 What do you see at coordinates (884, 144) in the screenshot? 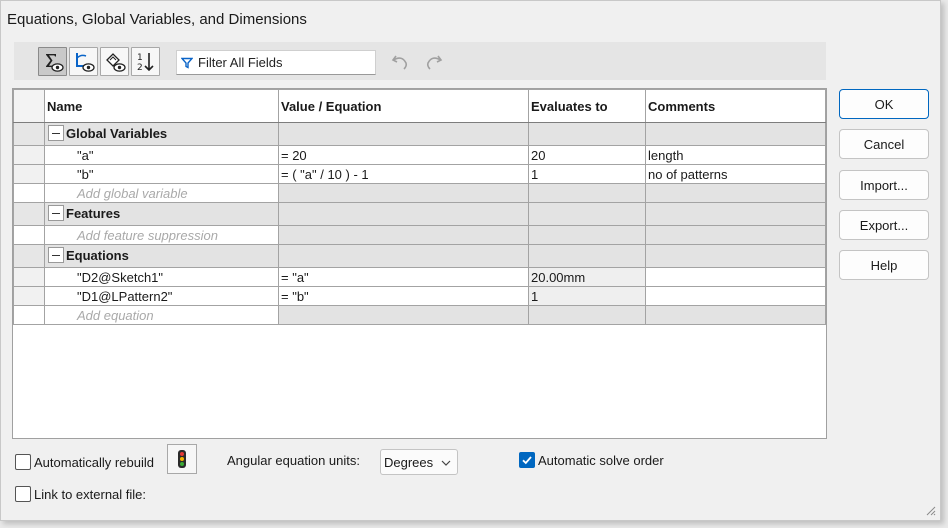
I see `cancel-button: Cancel` at bounding box center [884, 144].